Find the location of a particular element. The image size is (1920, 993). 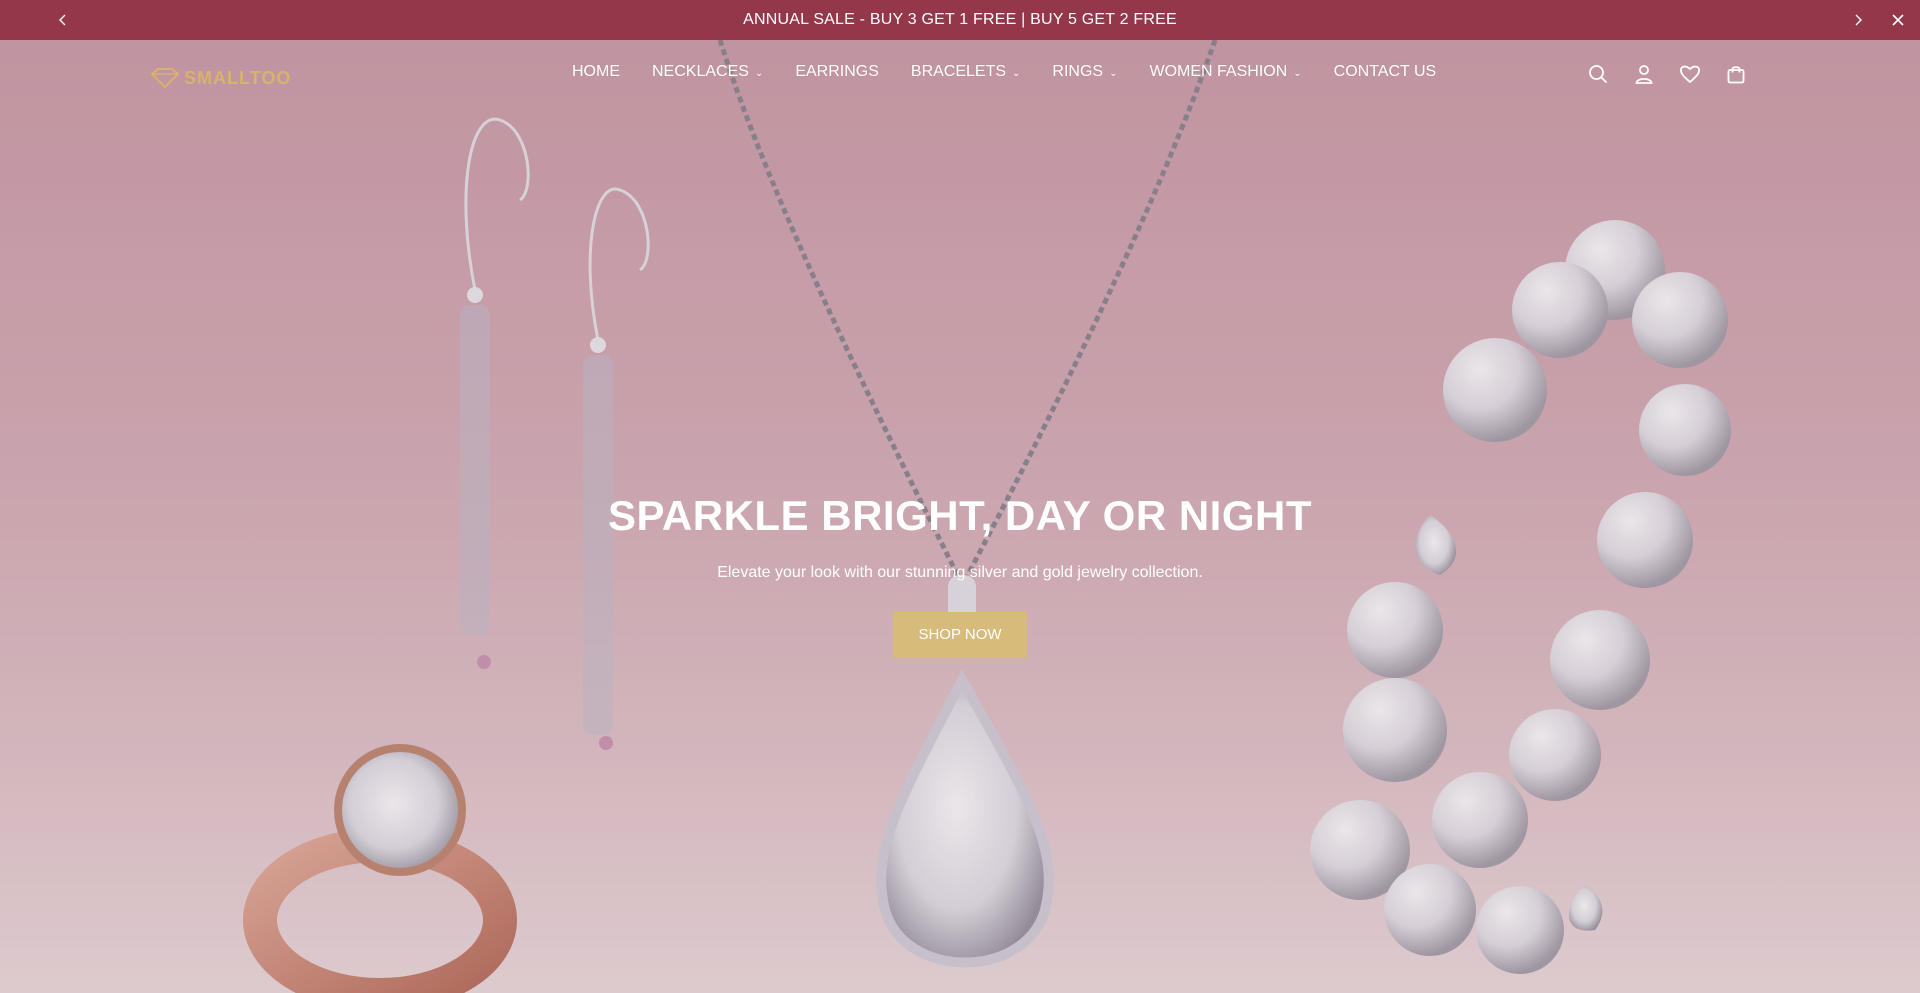

hero-title: SPARKLE BRIGHT, DAY OR NIGHT is located at coordinates (960, 515).